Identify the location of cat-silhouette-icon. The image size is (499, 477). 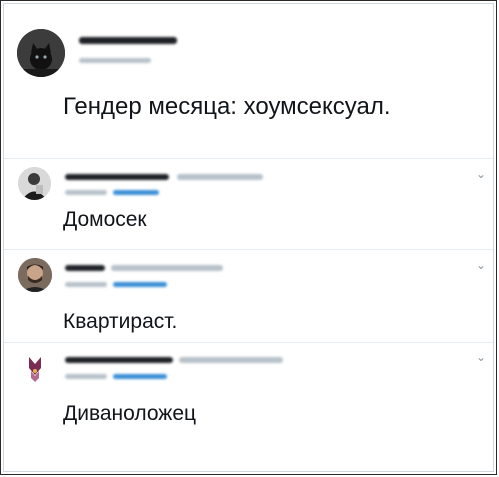
(41, 53).